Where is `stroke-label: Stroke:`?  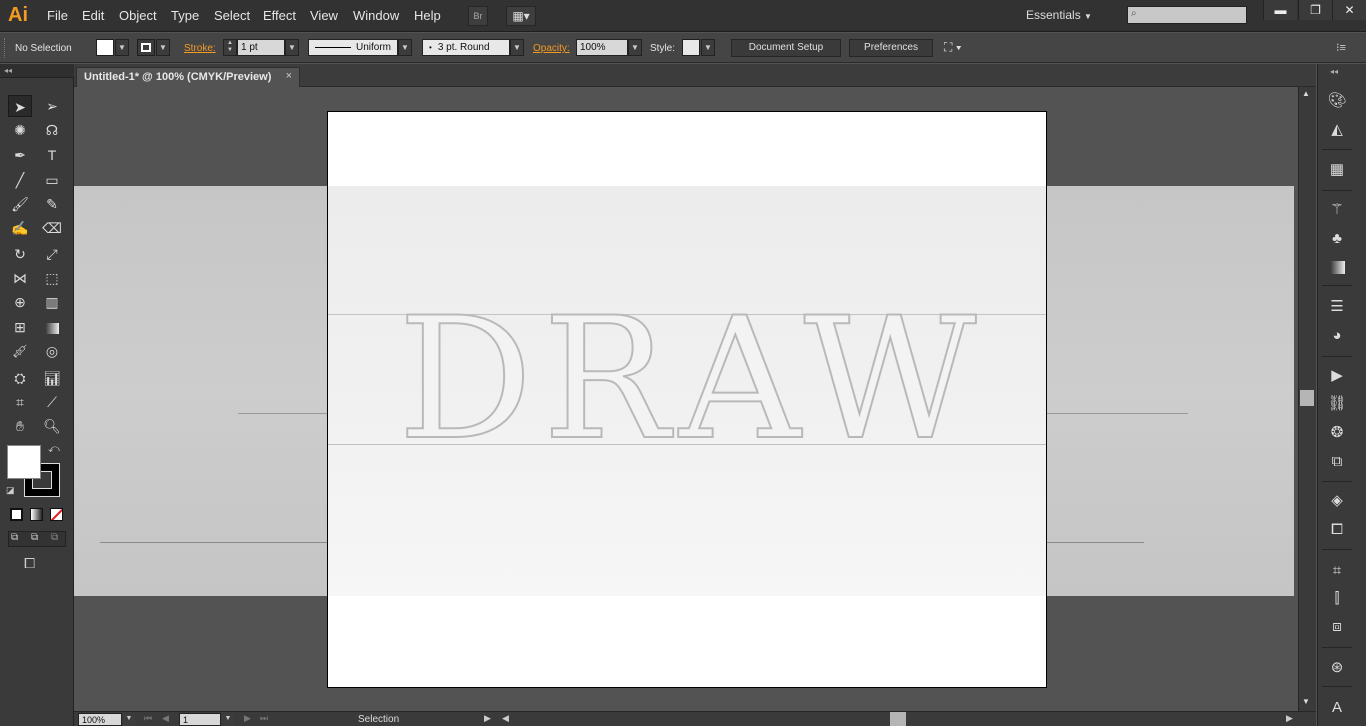 stroke-label: Stroke: is located at coordinates (200, 48).